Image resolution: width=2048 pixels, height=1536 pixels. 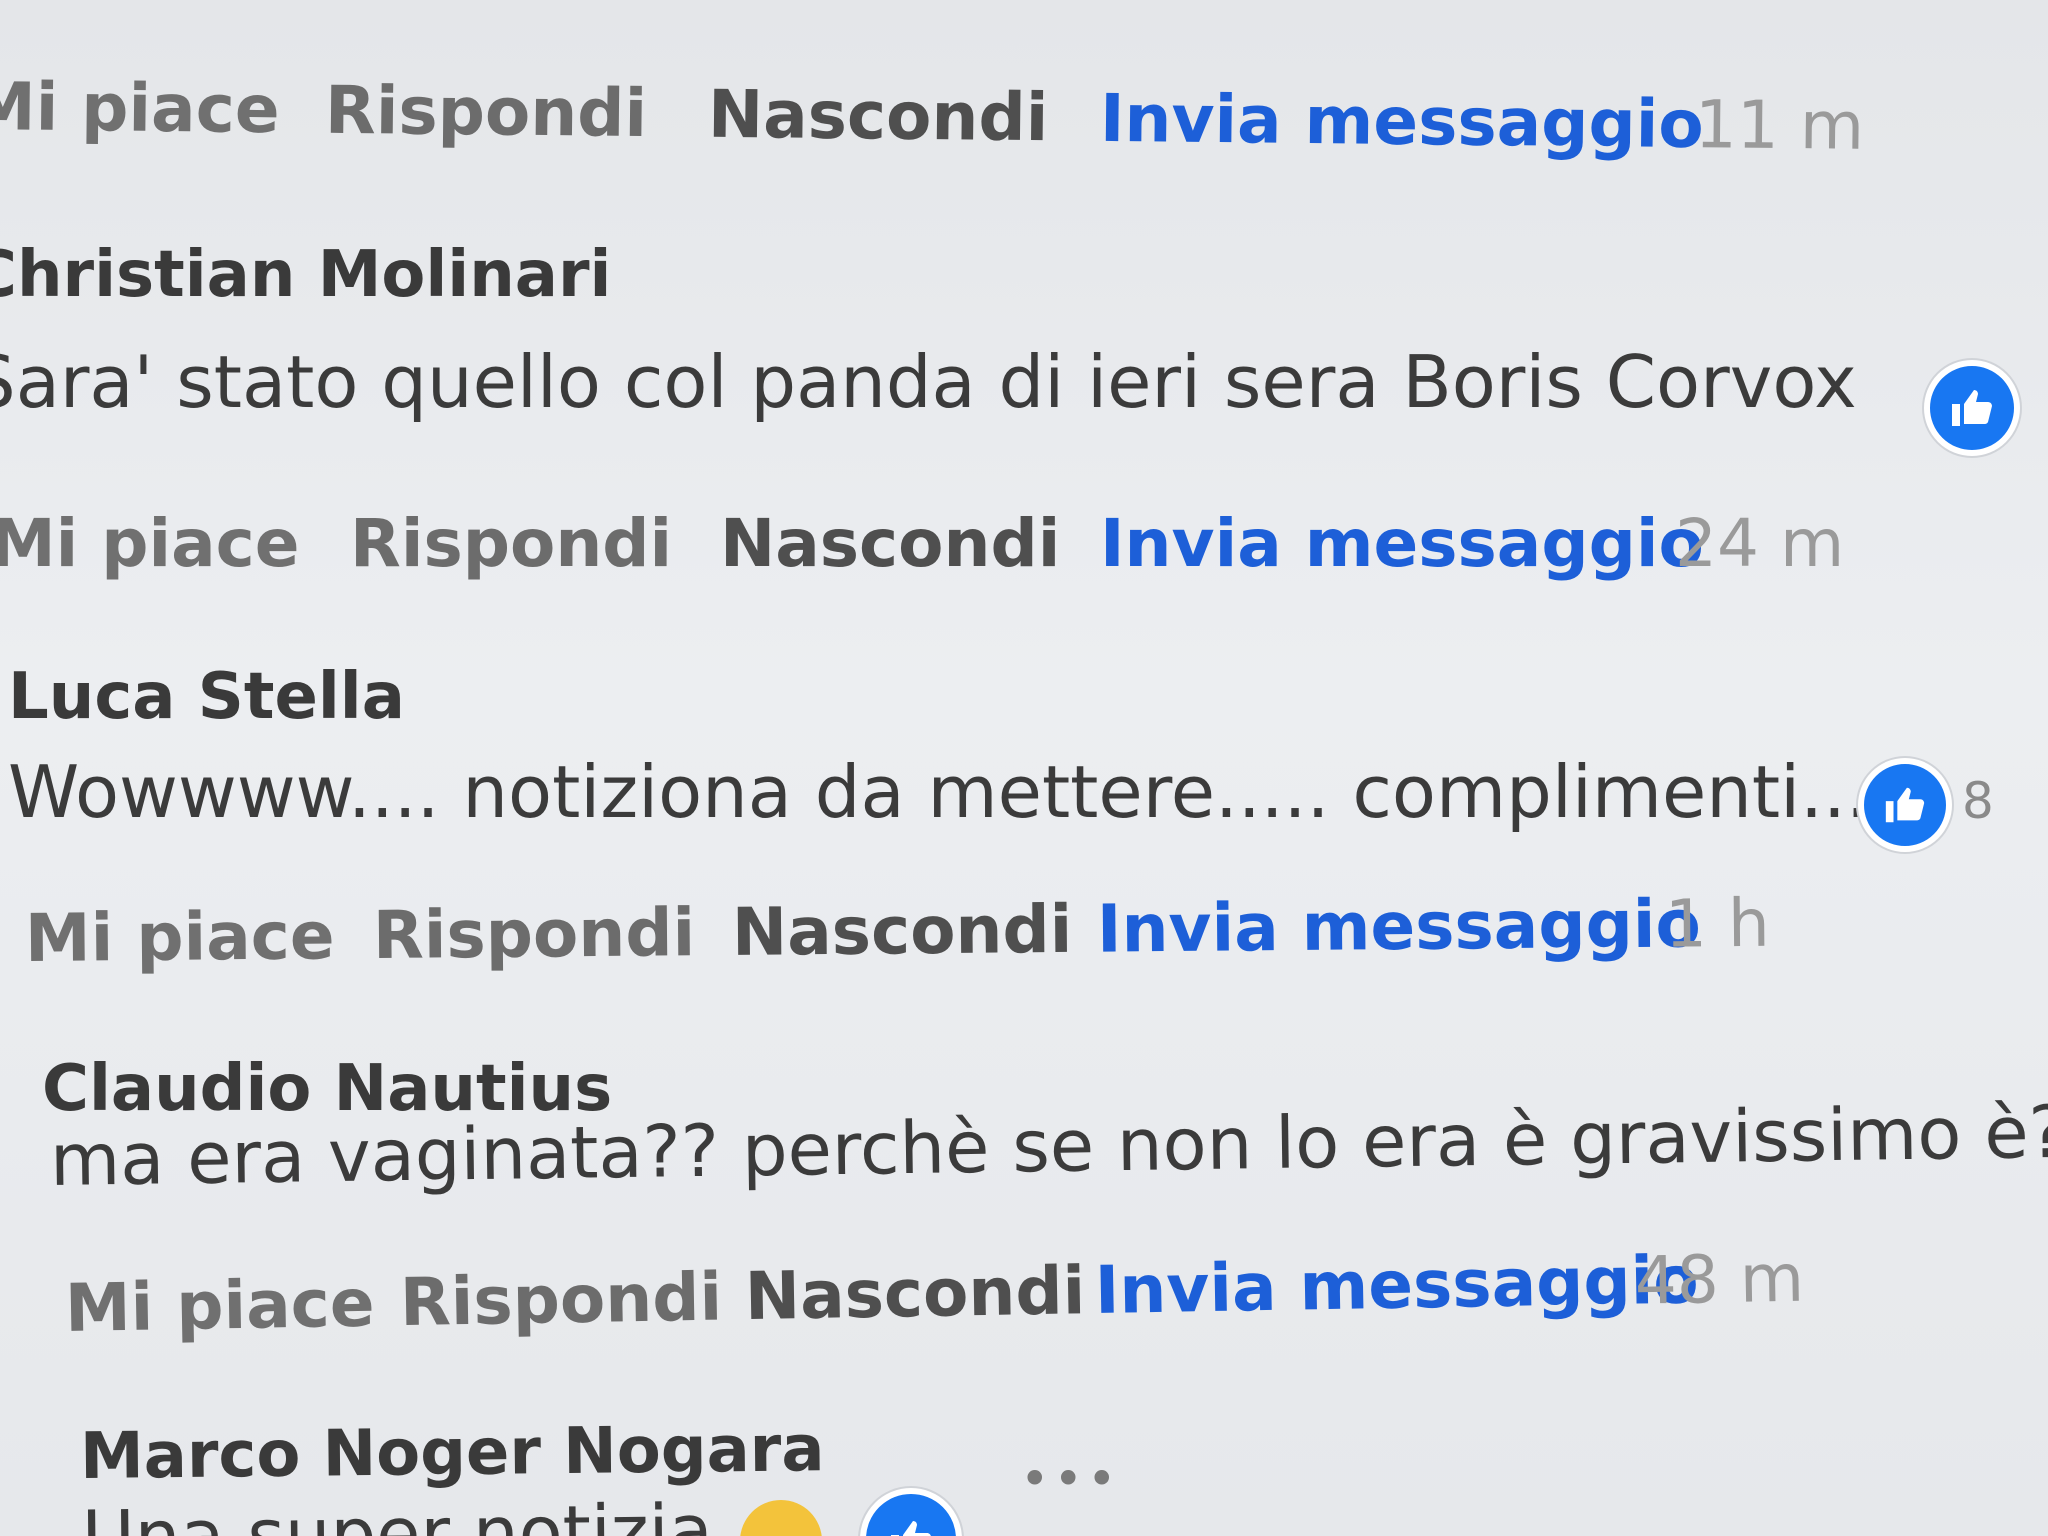 What do you see at coordinates (397, 1512) in the screenshot?
I see `comment-text: Una super notizia` at bounding box center [397, 1512].